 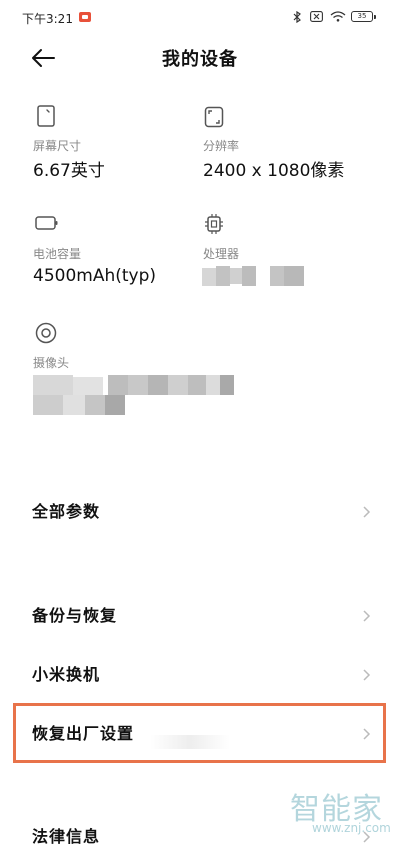 I want to click on screen-record-icon, so click(x=85, y=17).